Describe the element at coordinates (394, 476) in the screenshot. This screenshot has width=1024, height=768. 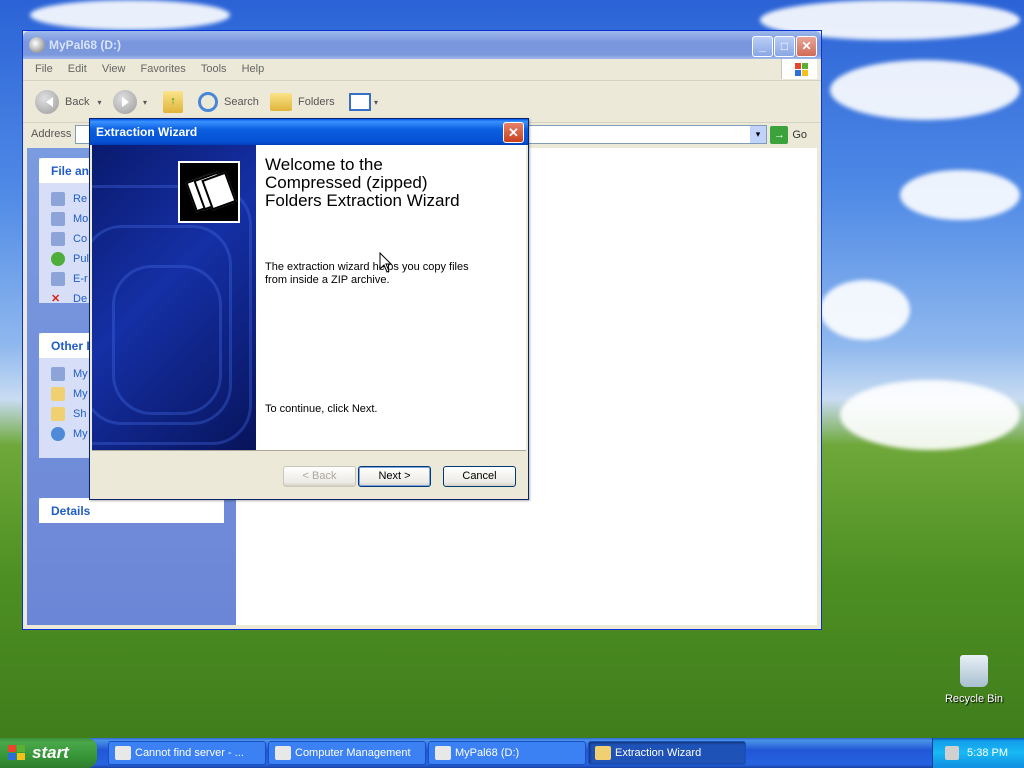
I see `next-button: Next >` at that location.